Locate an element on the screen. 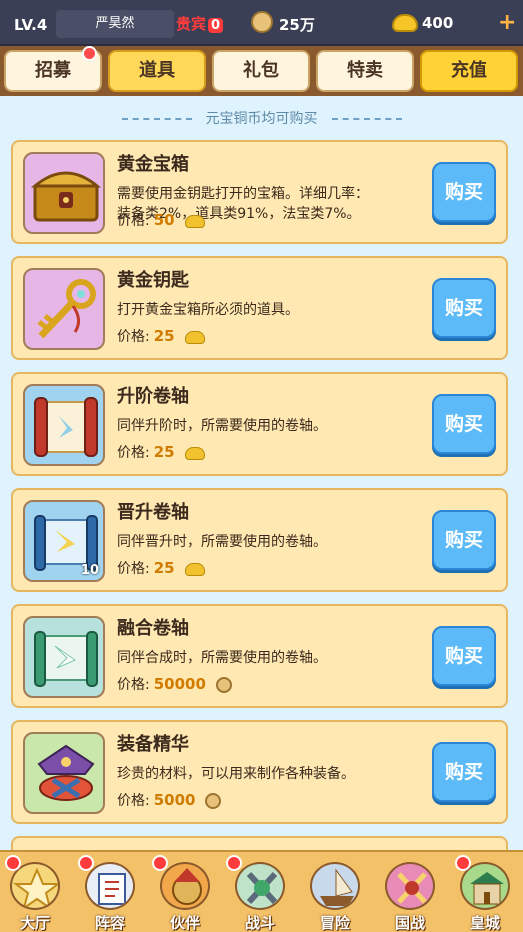 The image size is (523, 932). nav-nation-war: 国战 is located at coordinates (410, 896).